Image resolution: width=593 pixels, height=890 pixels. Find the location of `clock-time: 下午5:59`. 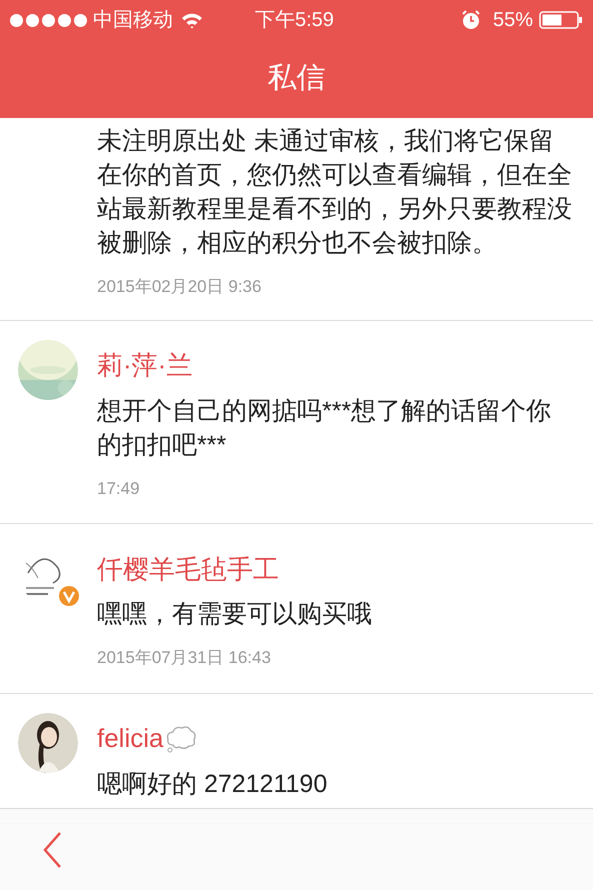

clock-time: 下午5:59 is located at coordinates (294, 20).